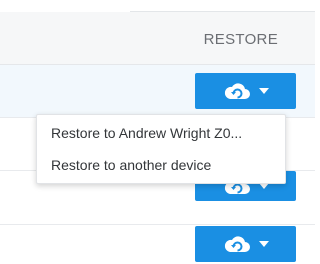  What do you see at coordinates (157, 244) in the screenshot?
I see `table-row` at bounding box center [157, 244].